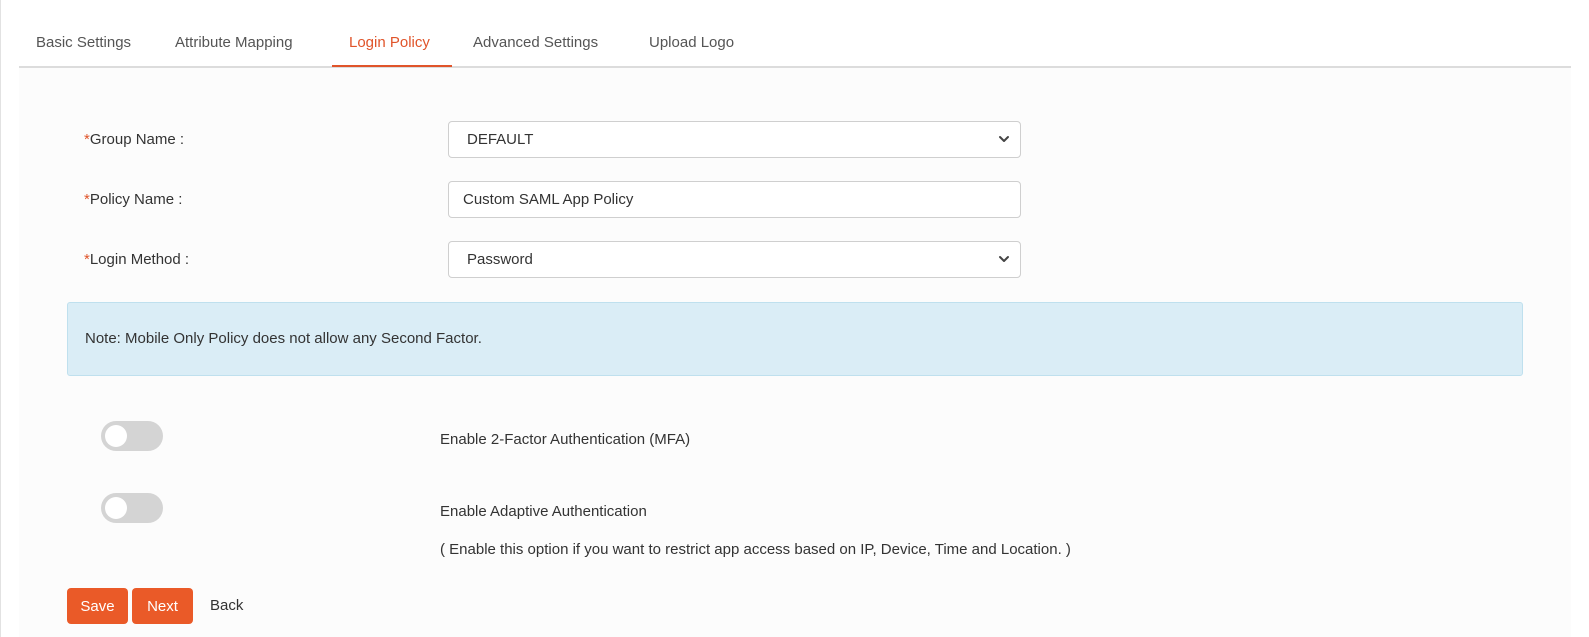 This screenshot has height=637, width=1589. I want to click on login-method-value: Password, so click(500, 259).